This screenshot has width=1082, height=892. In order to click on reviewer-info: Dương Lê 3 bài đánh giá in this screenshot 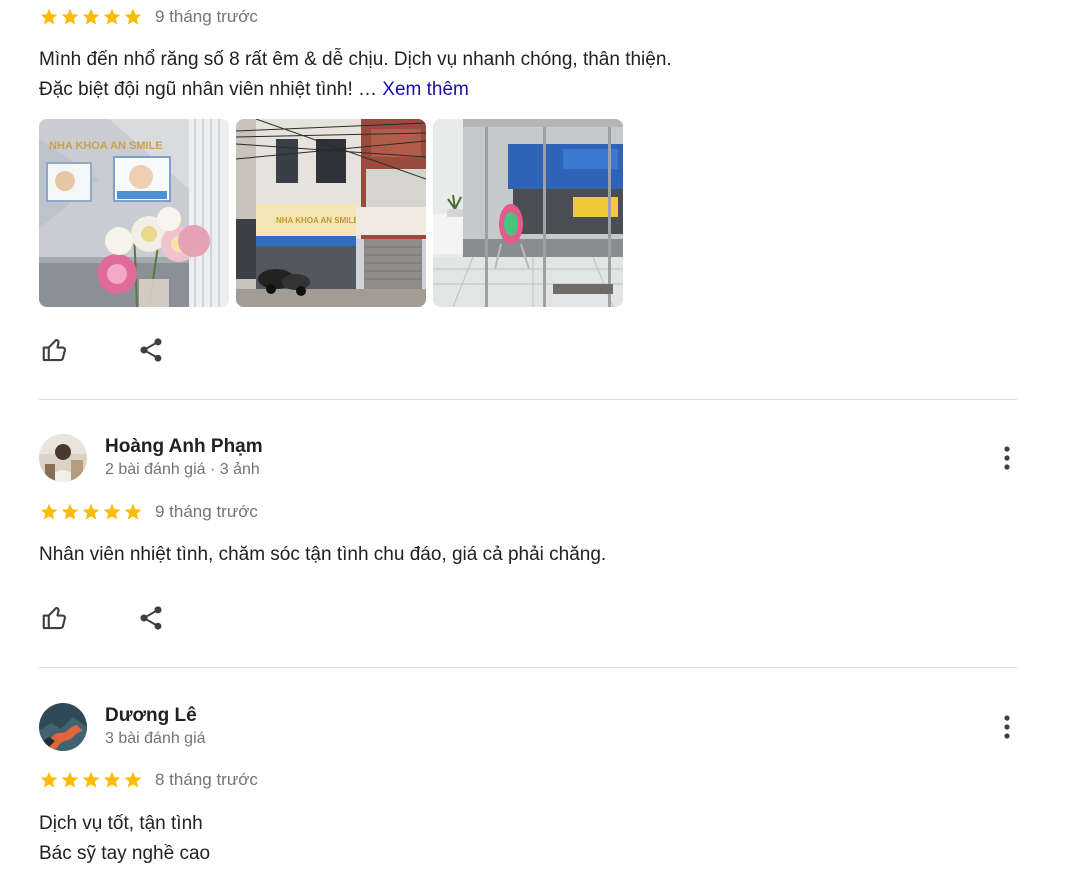, I will do `click(155, 727)`.